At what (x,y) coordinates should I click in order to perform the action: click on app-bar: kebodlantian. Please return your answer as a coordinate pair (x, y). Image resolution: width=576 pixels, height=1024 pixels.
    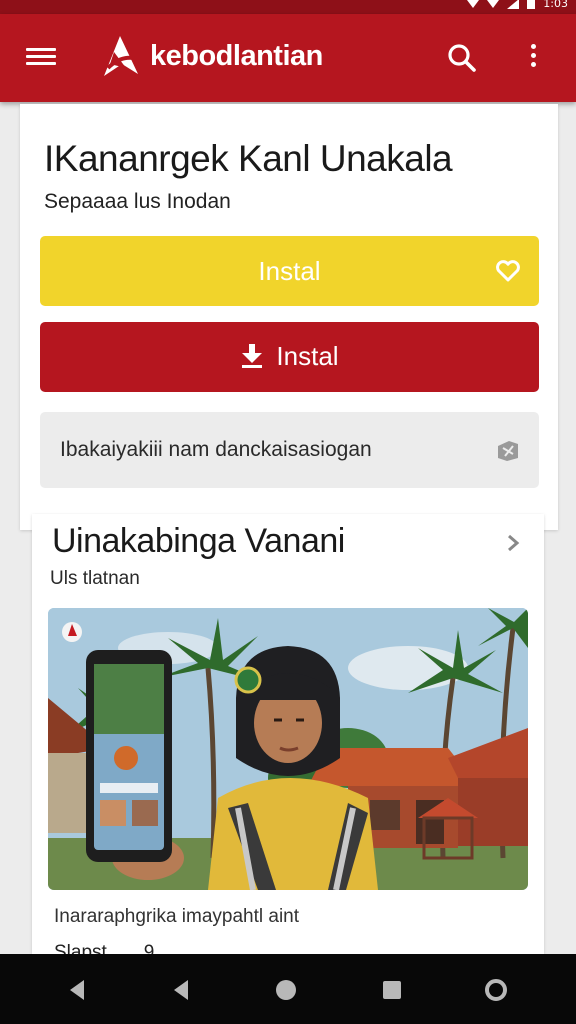
    Looking at the image, I should click on (288, 58).